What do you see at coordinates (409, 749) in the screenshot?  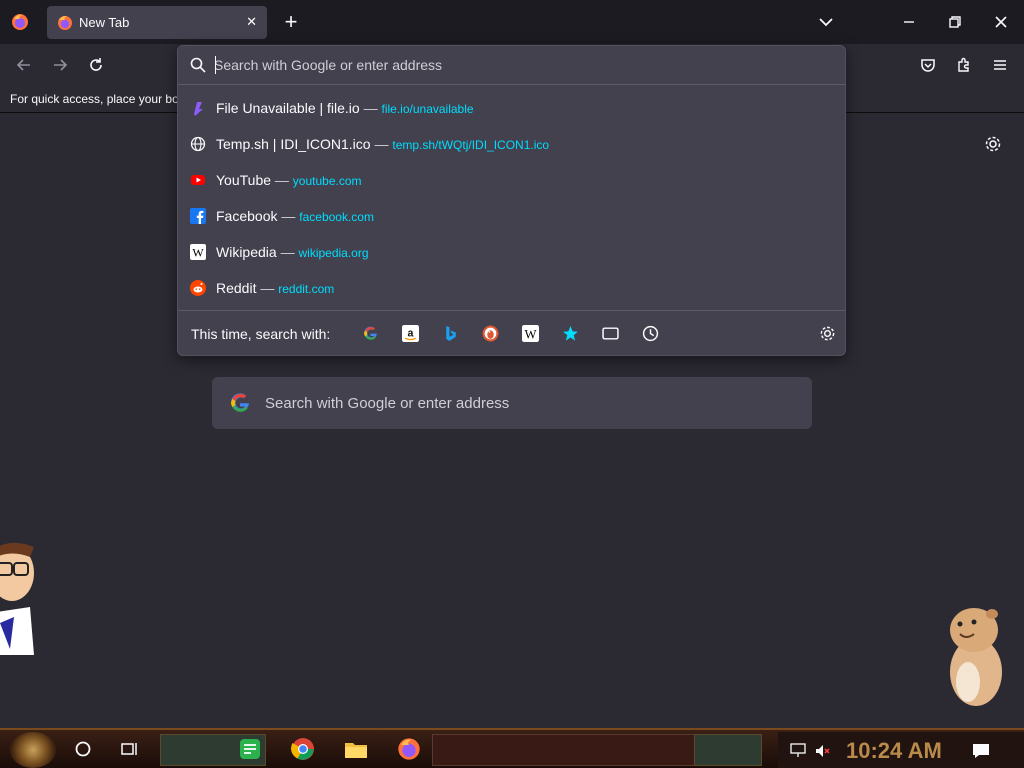 I see `firefox-taskbar-icon` at bounding box center [409, 749].